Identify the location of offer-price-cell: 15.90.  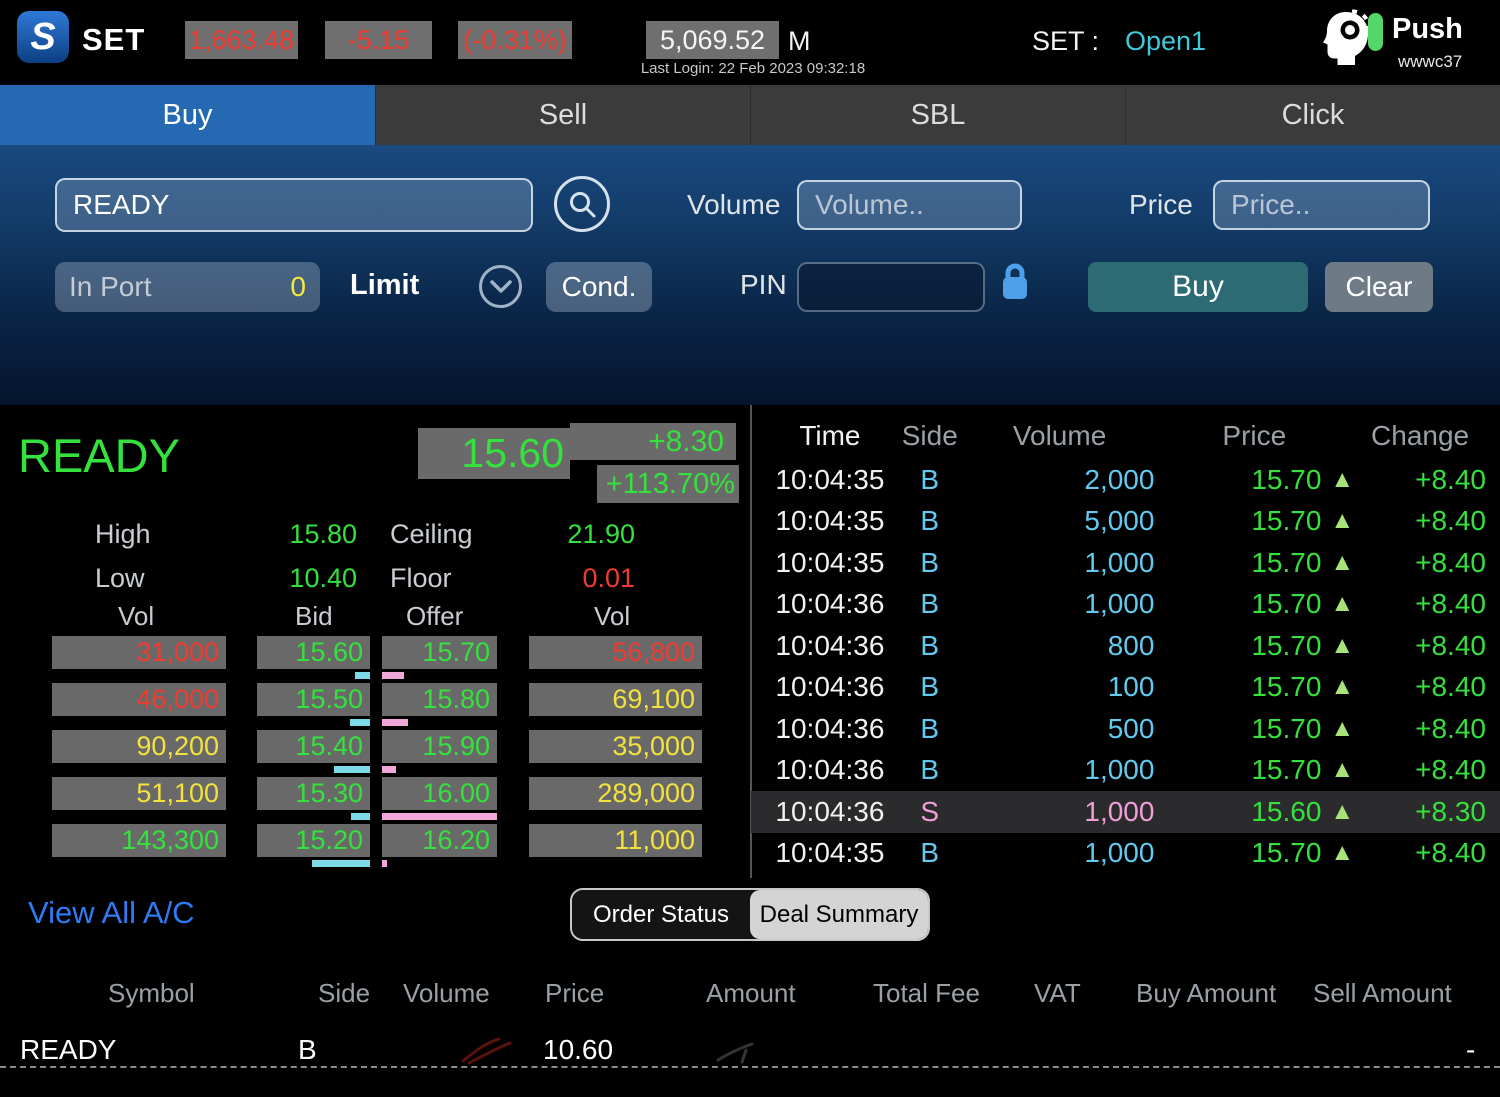
(439, 746).